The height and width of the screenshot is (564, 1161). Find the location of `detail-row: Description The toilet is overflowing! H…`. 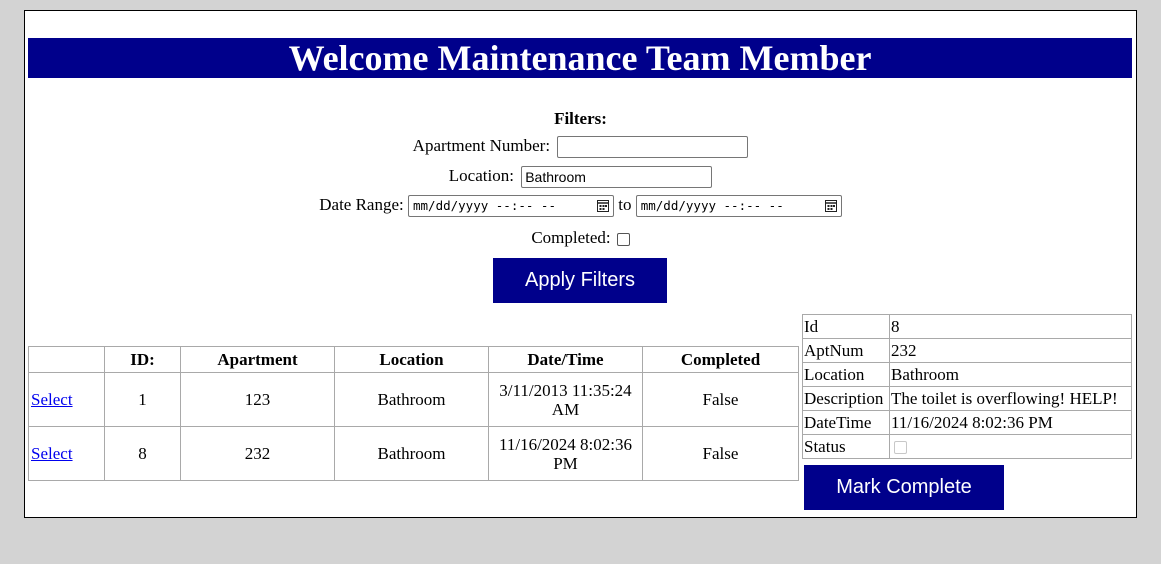

detail-row: Description The toilet is overflowing! H… is located at coordinates (967, 398).